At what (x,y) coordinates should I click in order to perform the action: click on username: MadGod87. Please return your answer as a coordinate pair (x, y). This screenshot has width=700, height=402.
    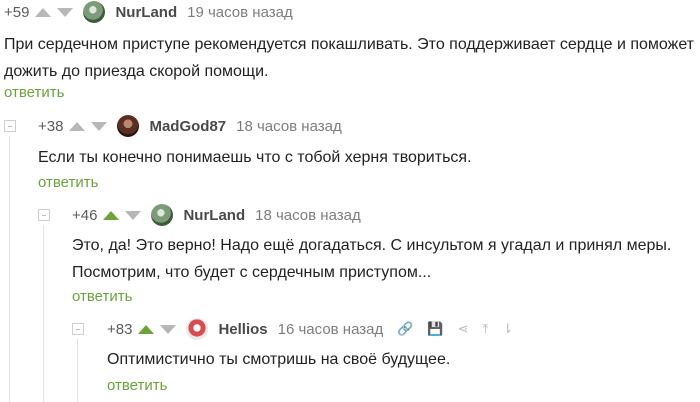
    Looking at the image, I should click on (187, 126).